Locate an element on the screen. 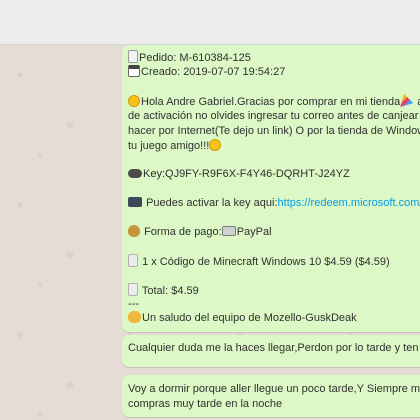 Image resolution: width=420 pixels, height=420 pixels. party-popper-icon is located at coordinates (407, 100).